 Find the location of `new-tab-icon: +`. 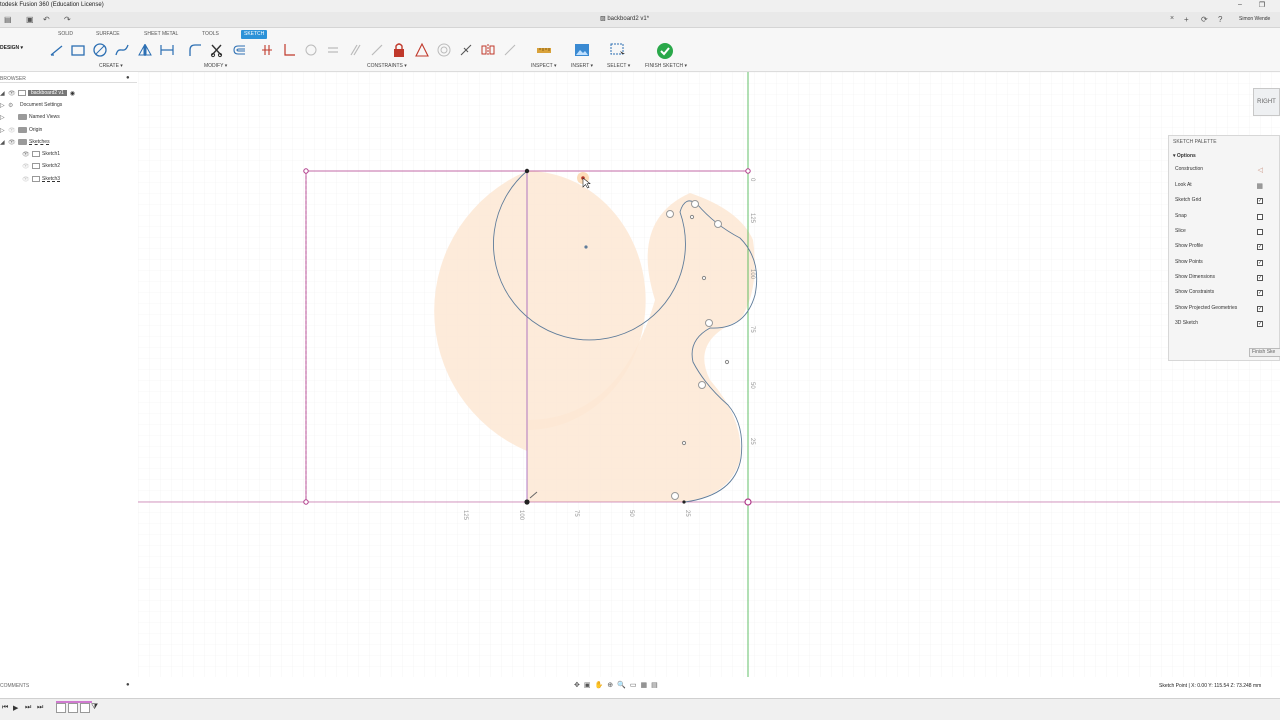

new-tab-icon: + is located at coordinates (1186, 19).